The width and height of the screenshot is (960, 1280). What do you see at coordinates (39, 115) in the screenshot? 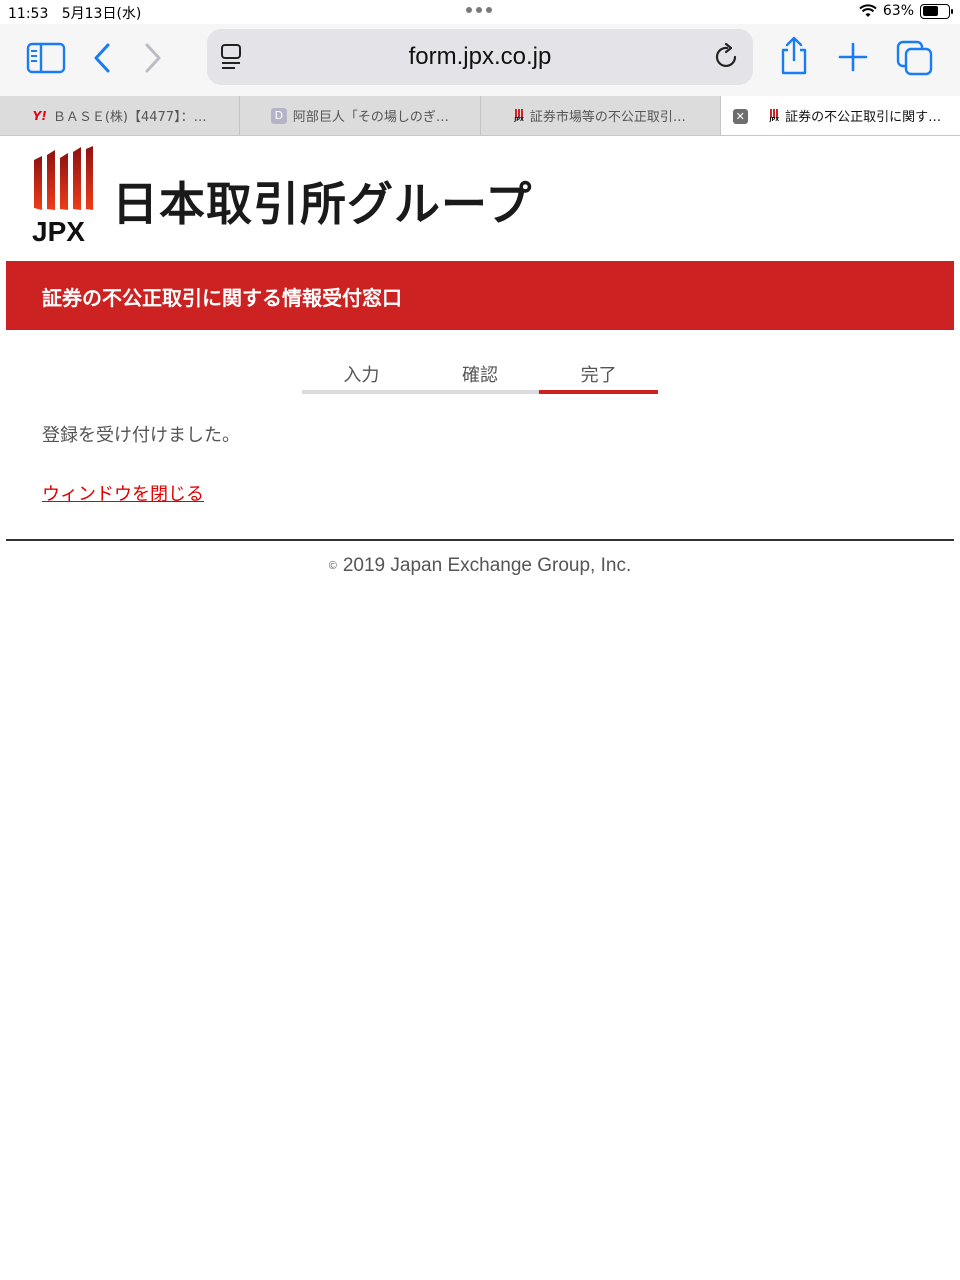
I see `yahoo-favicon-icon: Y!` at bounding box center [39, 115].